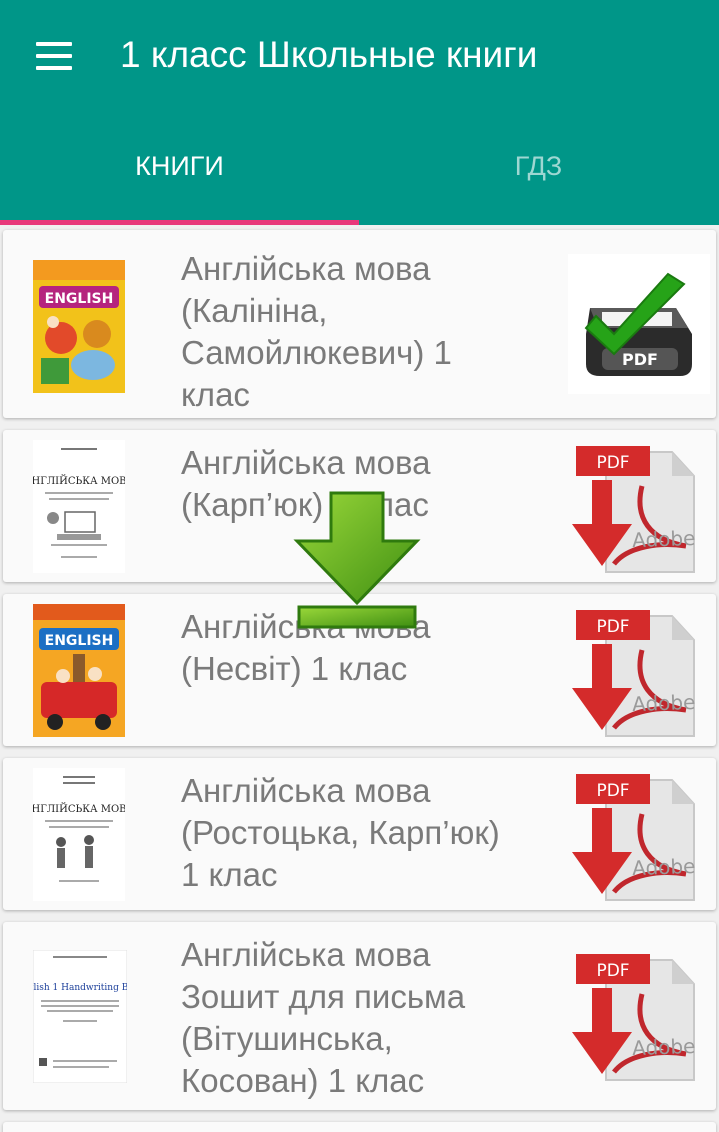 The height and width of the screenshot is (1132, 719). What do you see at coordinates (639, 324) in the screenshot?
I see `pdf-downloaded-icon: PDF` at bounding box center [639, 324].